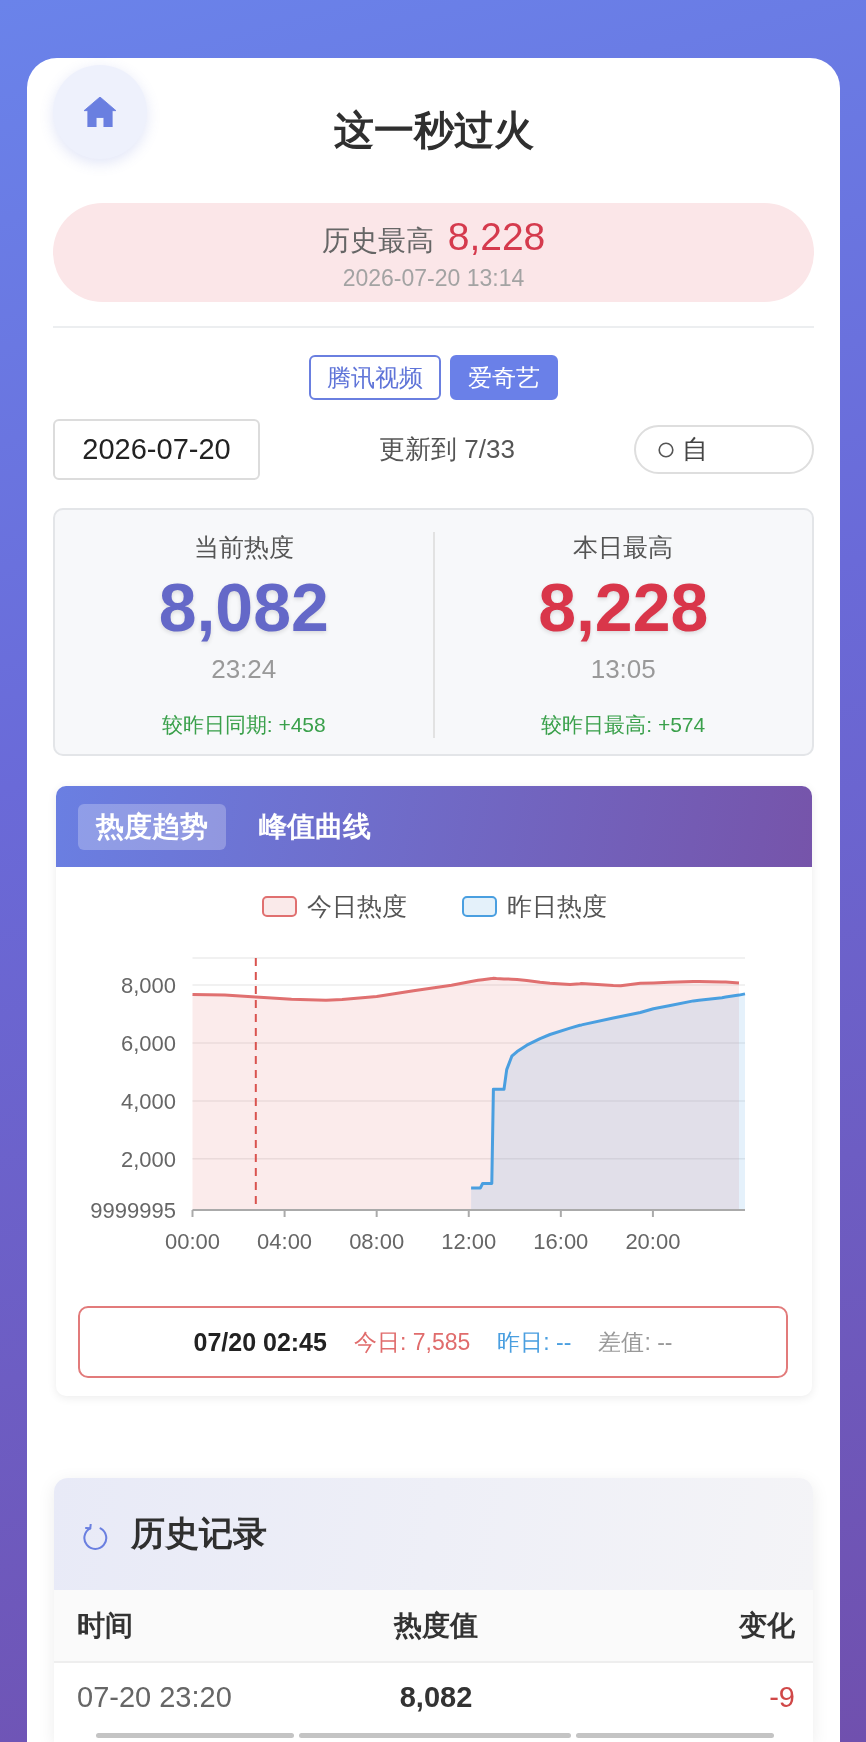 This screenshot has height=1742, width=866. Describe the element at coordinates (148, 985) in the screenshot. I see `axis-label: 8,000` at that location.